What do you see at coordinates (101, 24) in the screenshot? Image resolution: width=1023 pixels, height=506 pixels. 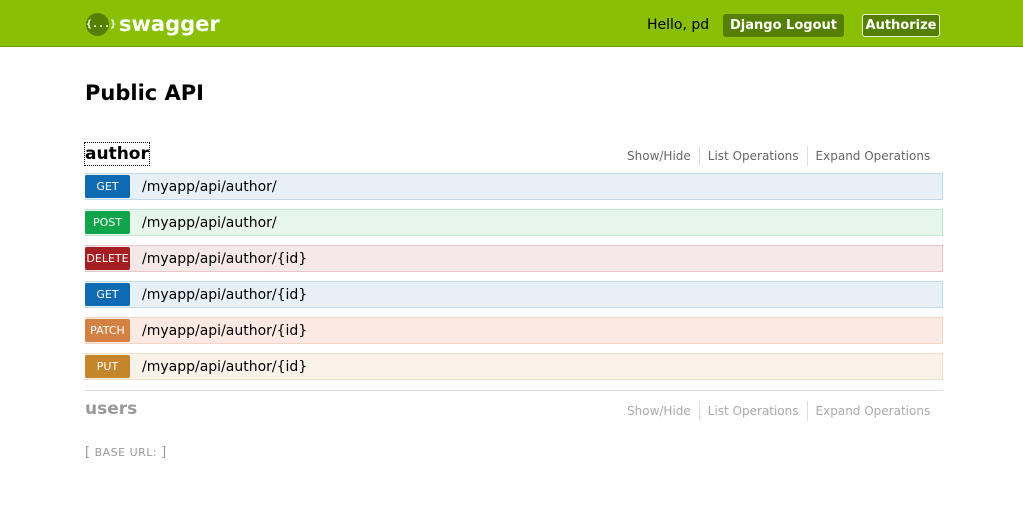 I see `swagger-logo-icon: {...}` at bounding box center [101, 24].